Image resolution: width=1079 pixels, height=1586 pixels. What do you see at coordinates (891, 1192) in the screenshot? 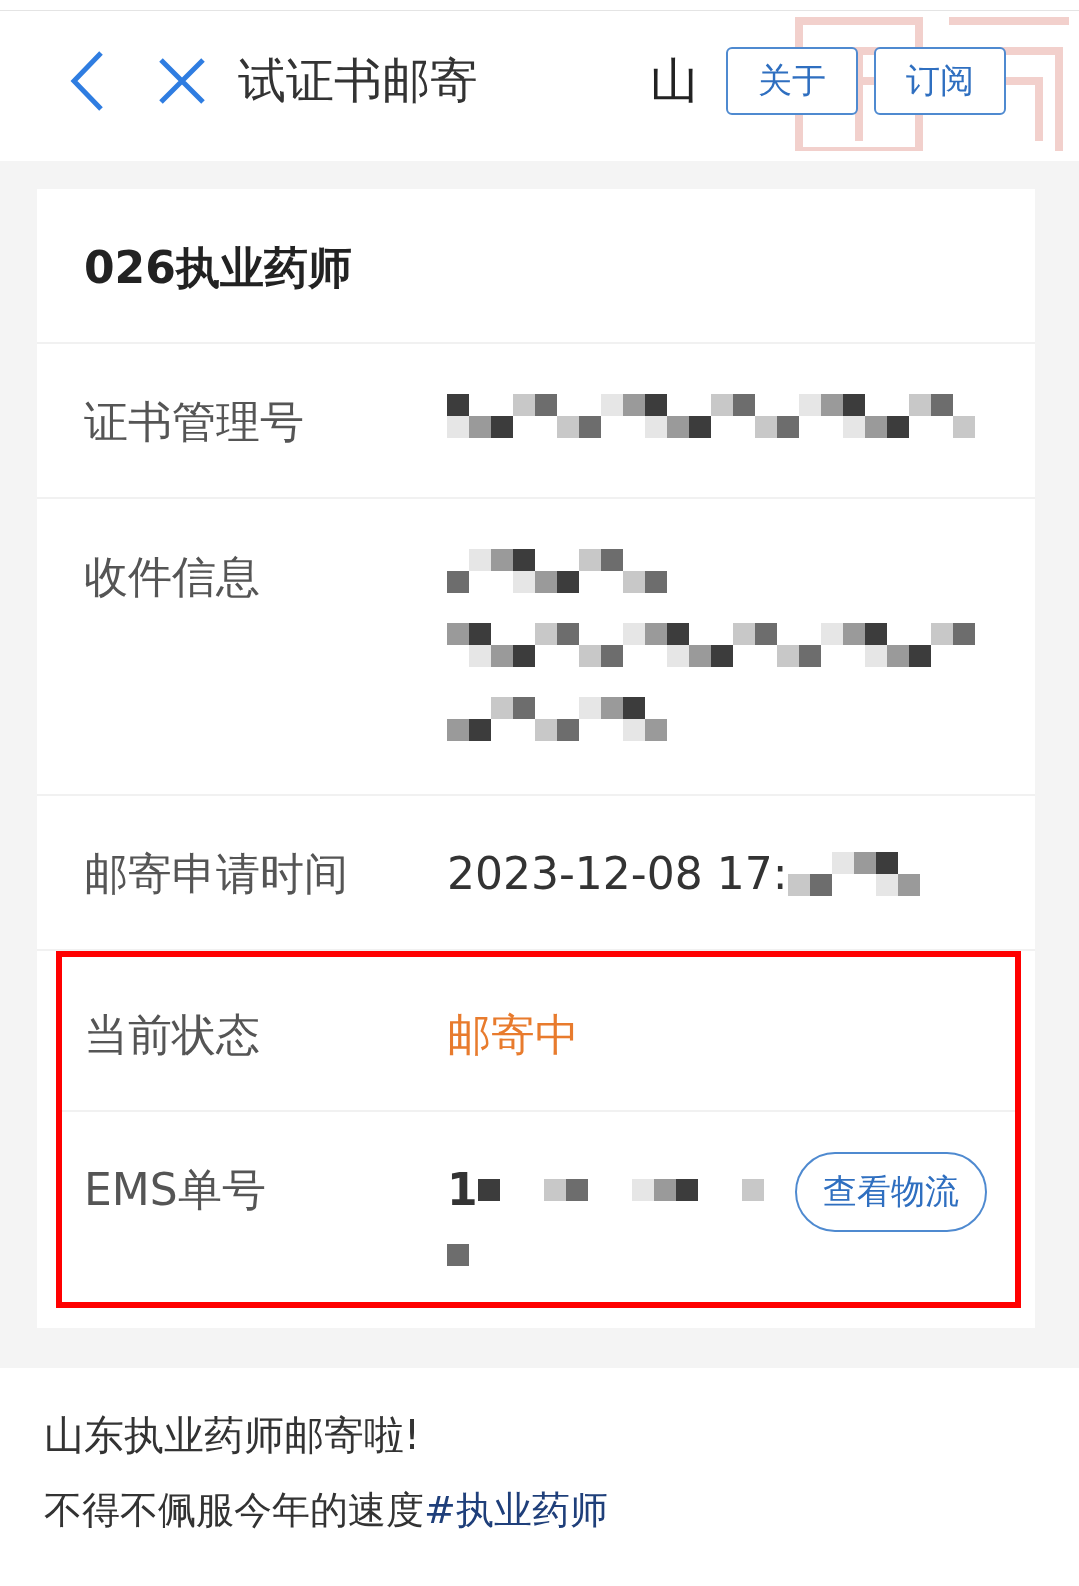
I see `logistics-button: 查看物流` at bounding box center [891, 1192].